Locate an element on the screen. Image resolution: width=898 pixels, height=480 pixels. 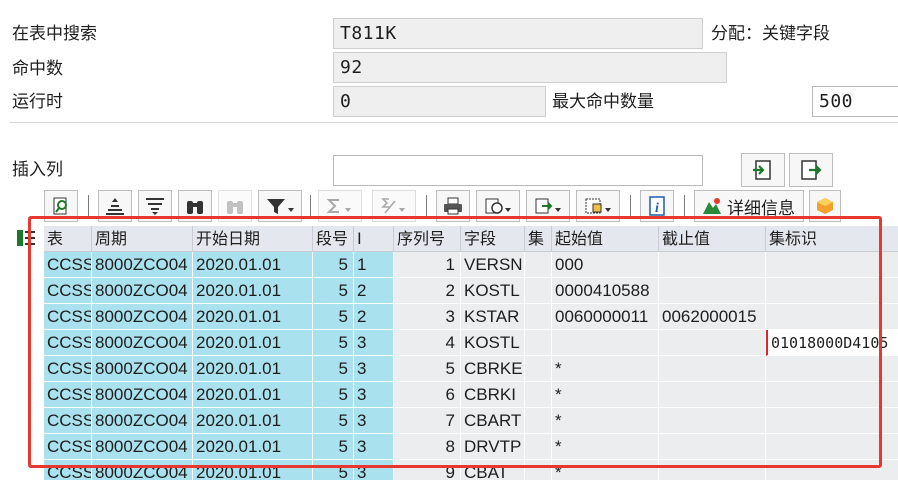
max-hits-field: 500 is located at coordinates (855, 101).